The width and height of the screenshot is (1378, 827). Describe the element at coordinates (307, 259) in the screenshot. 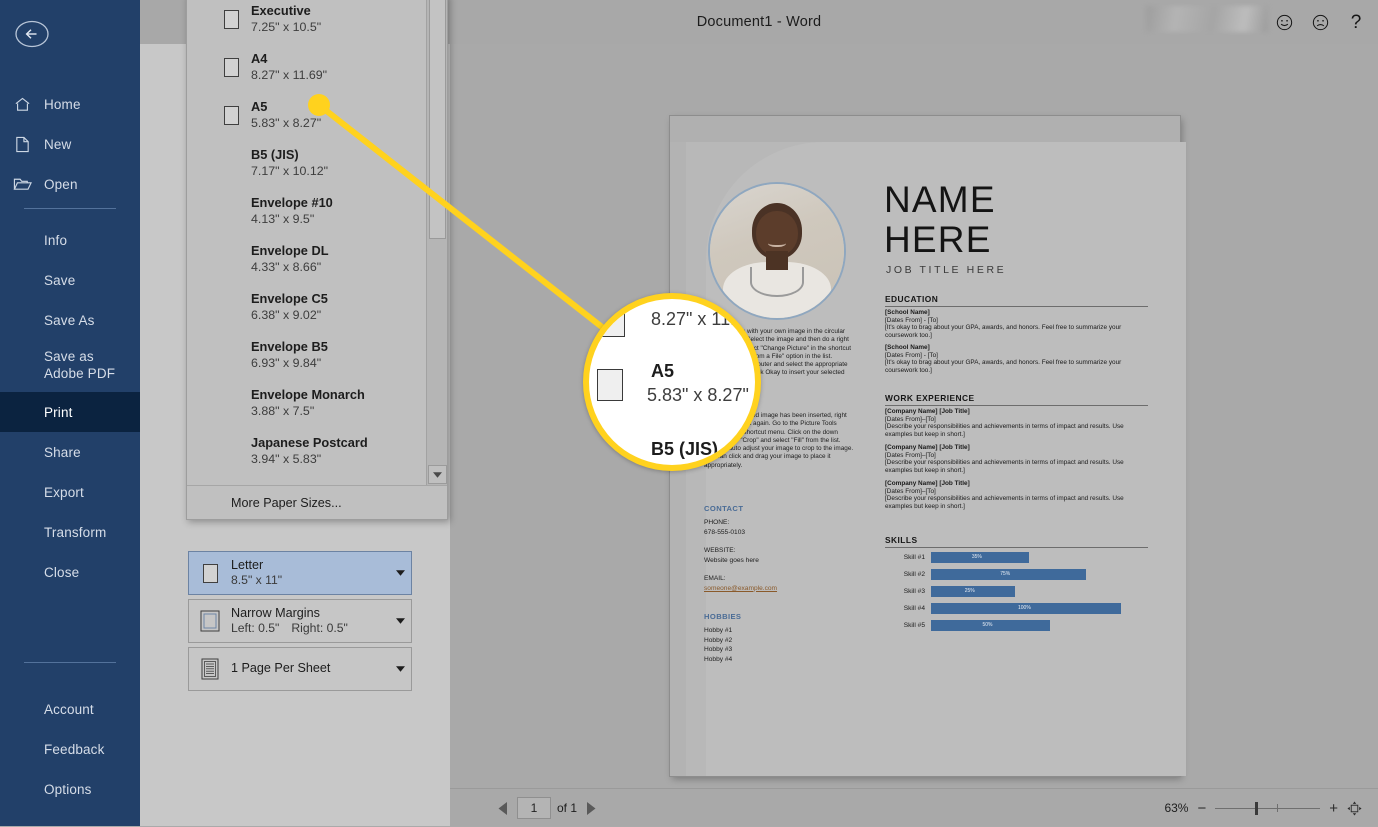

I see `paper-size-item: Envelope DL 4.33" x 8.66"` at that location.